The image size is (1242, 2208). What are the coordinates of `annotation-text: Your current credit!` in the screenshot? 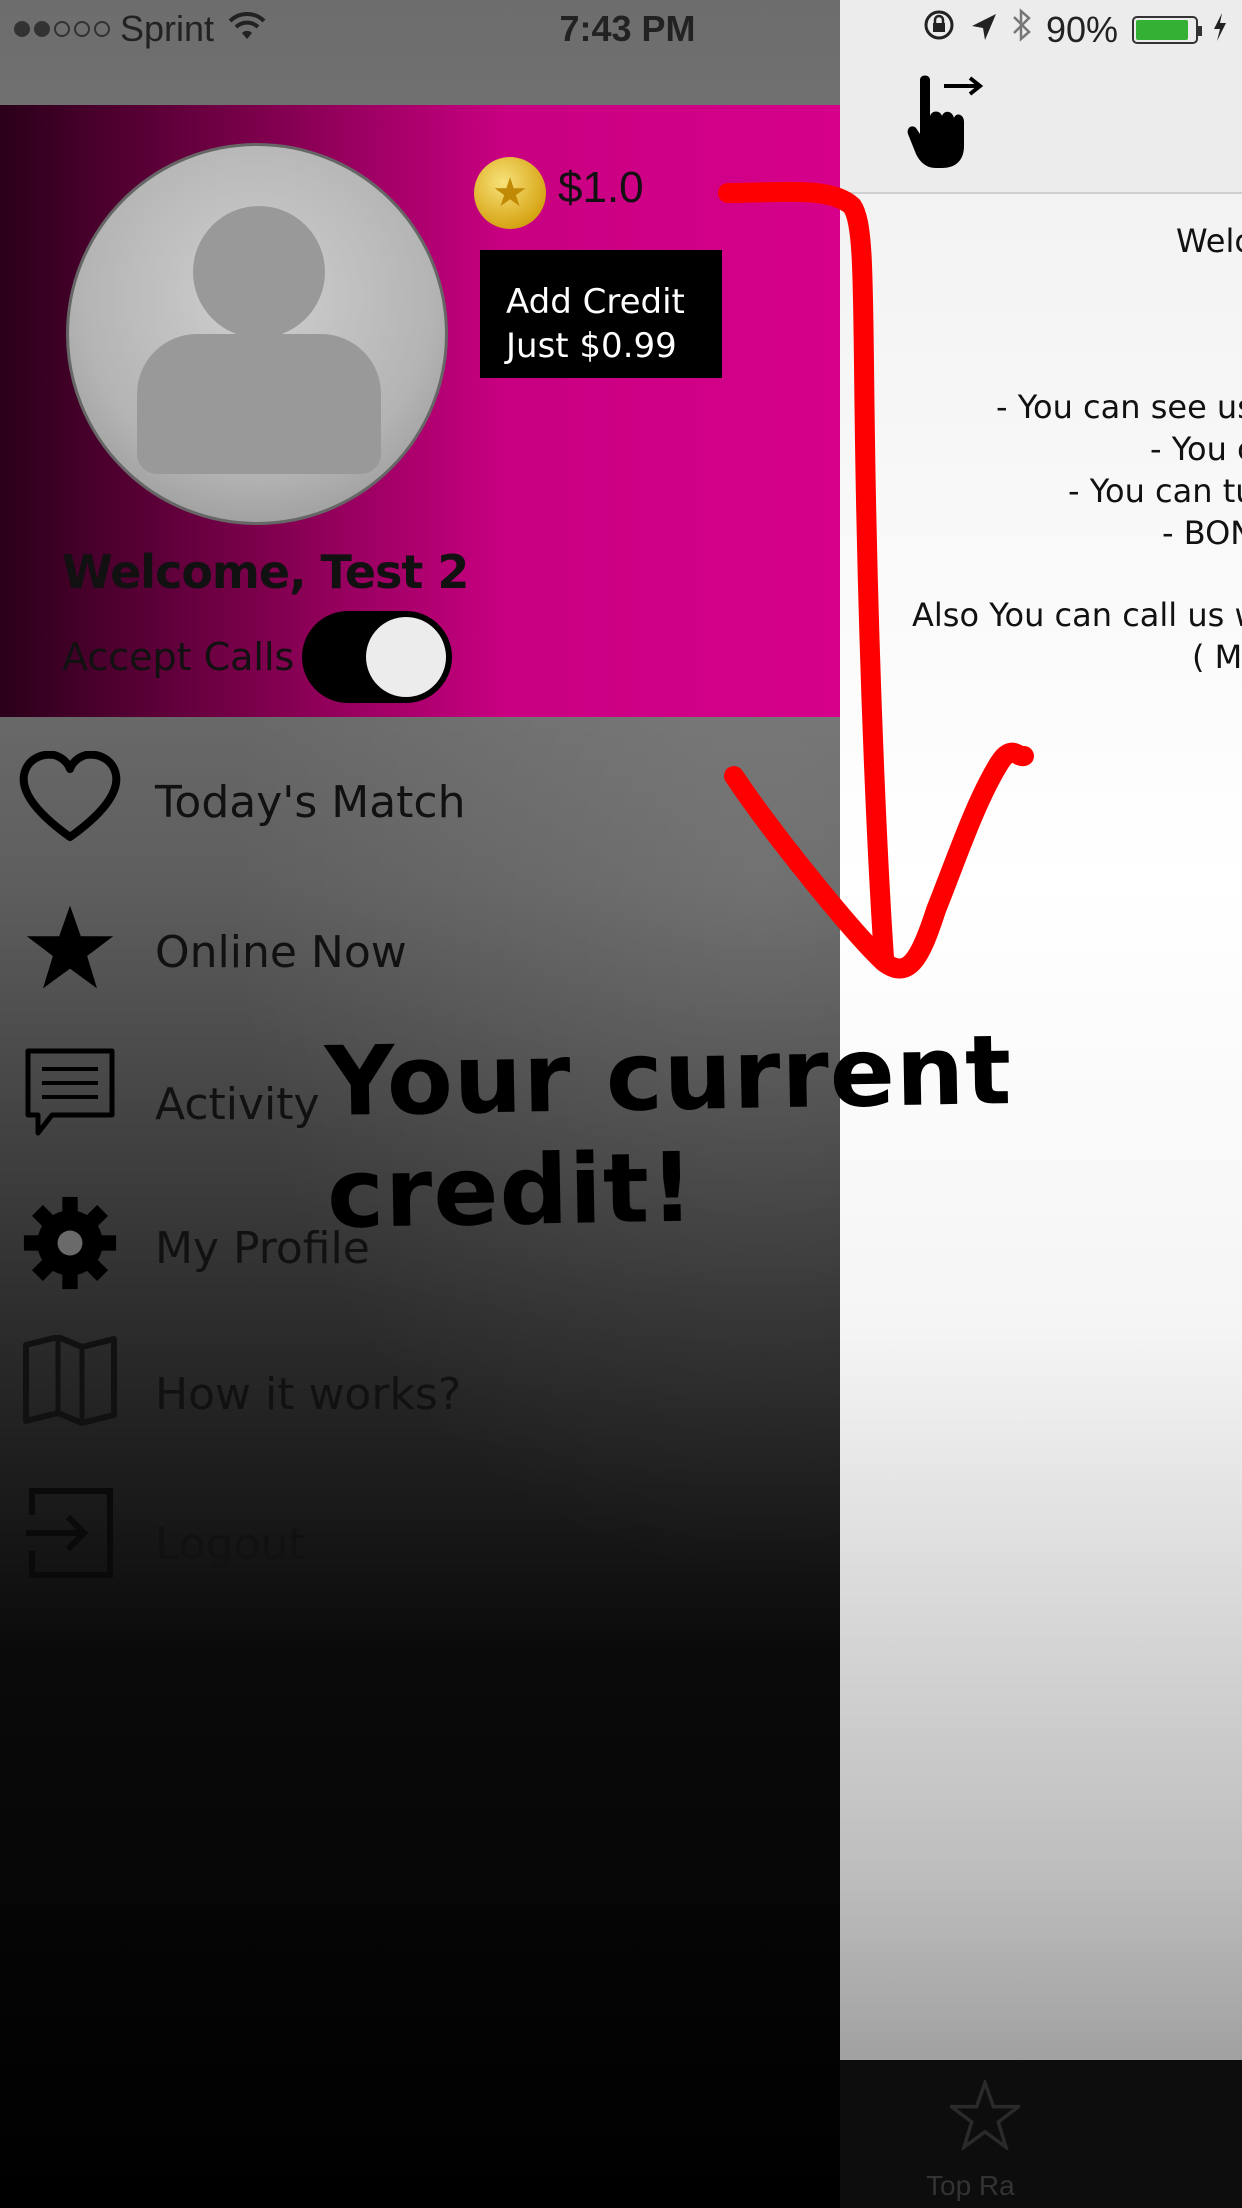 It's located at (669, 1132).